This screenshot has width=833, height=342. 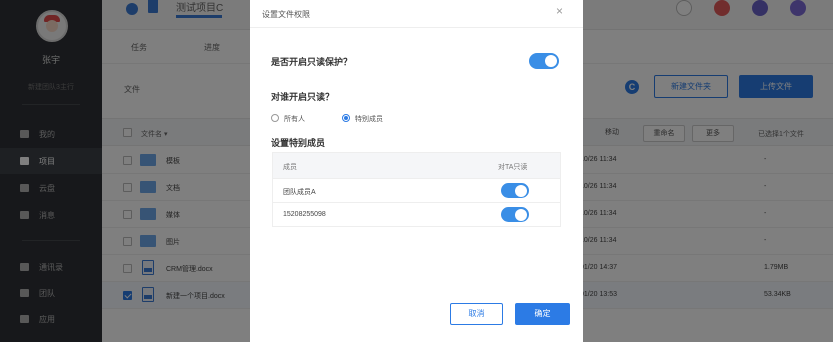 I want to click on member-row: 团队成员A, so click(x=416, y=190).